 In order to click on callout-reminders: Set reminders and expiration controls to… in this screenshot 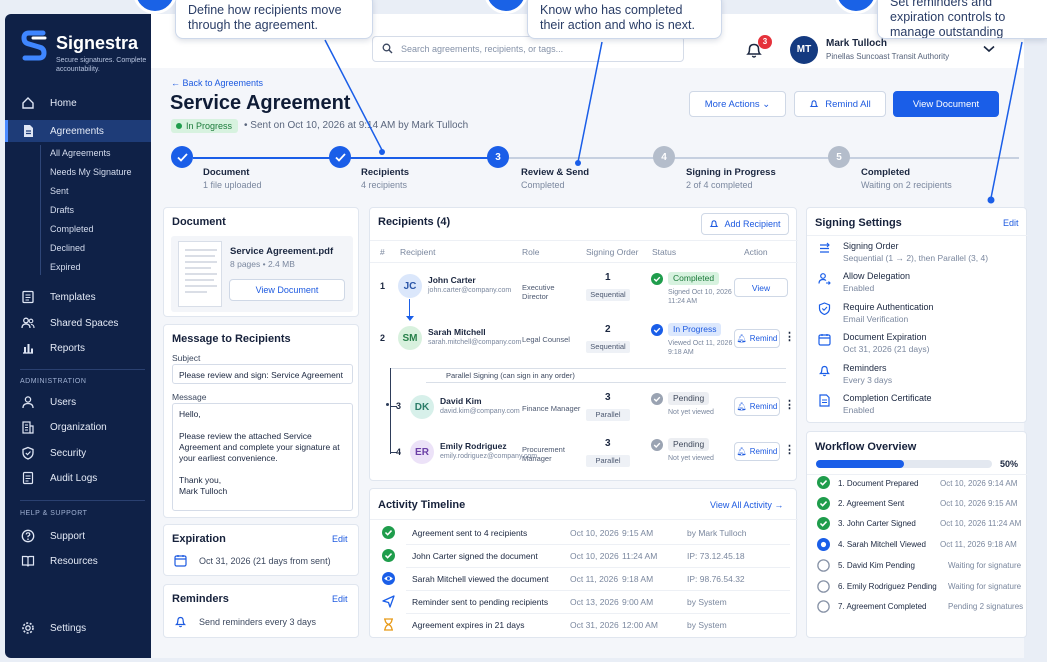, I will do `click(962, 19)`.